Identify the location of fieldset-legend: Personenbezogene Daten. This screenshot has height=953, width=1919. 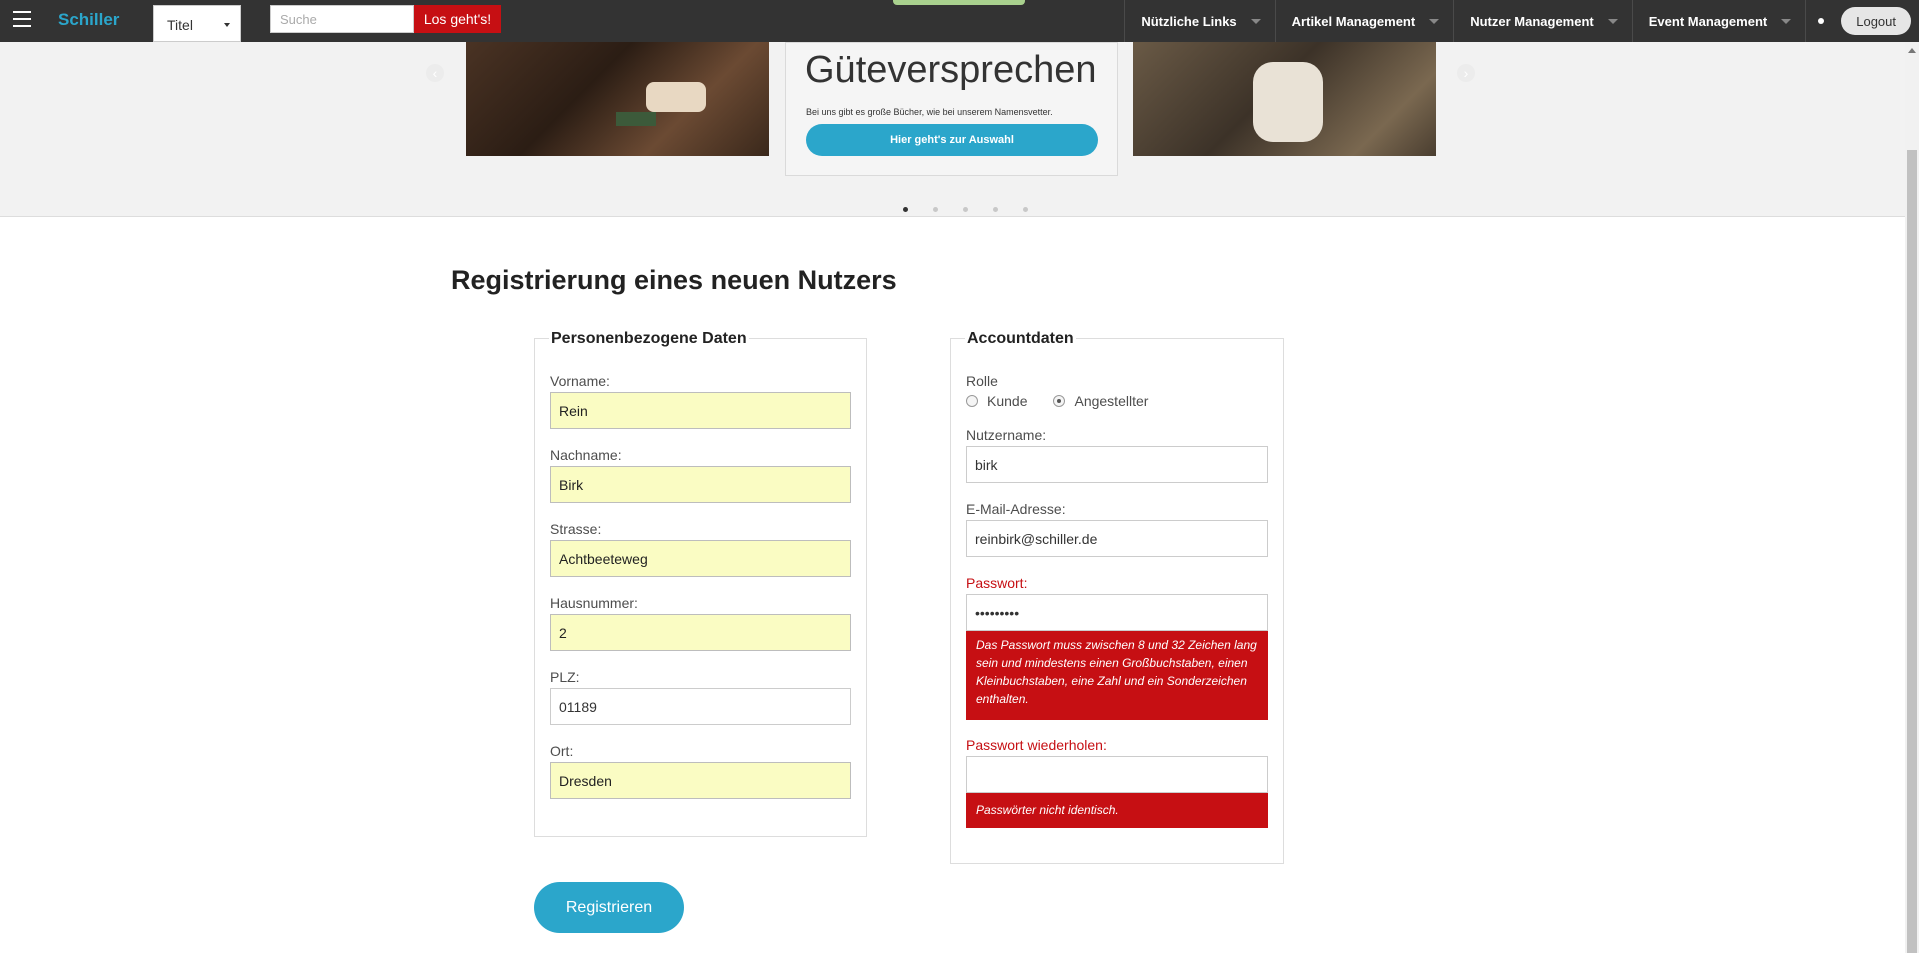
(649, 339).